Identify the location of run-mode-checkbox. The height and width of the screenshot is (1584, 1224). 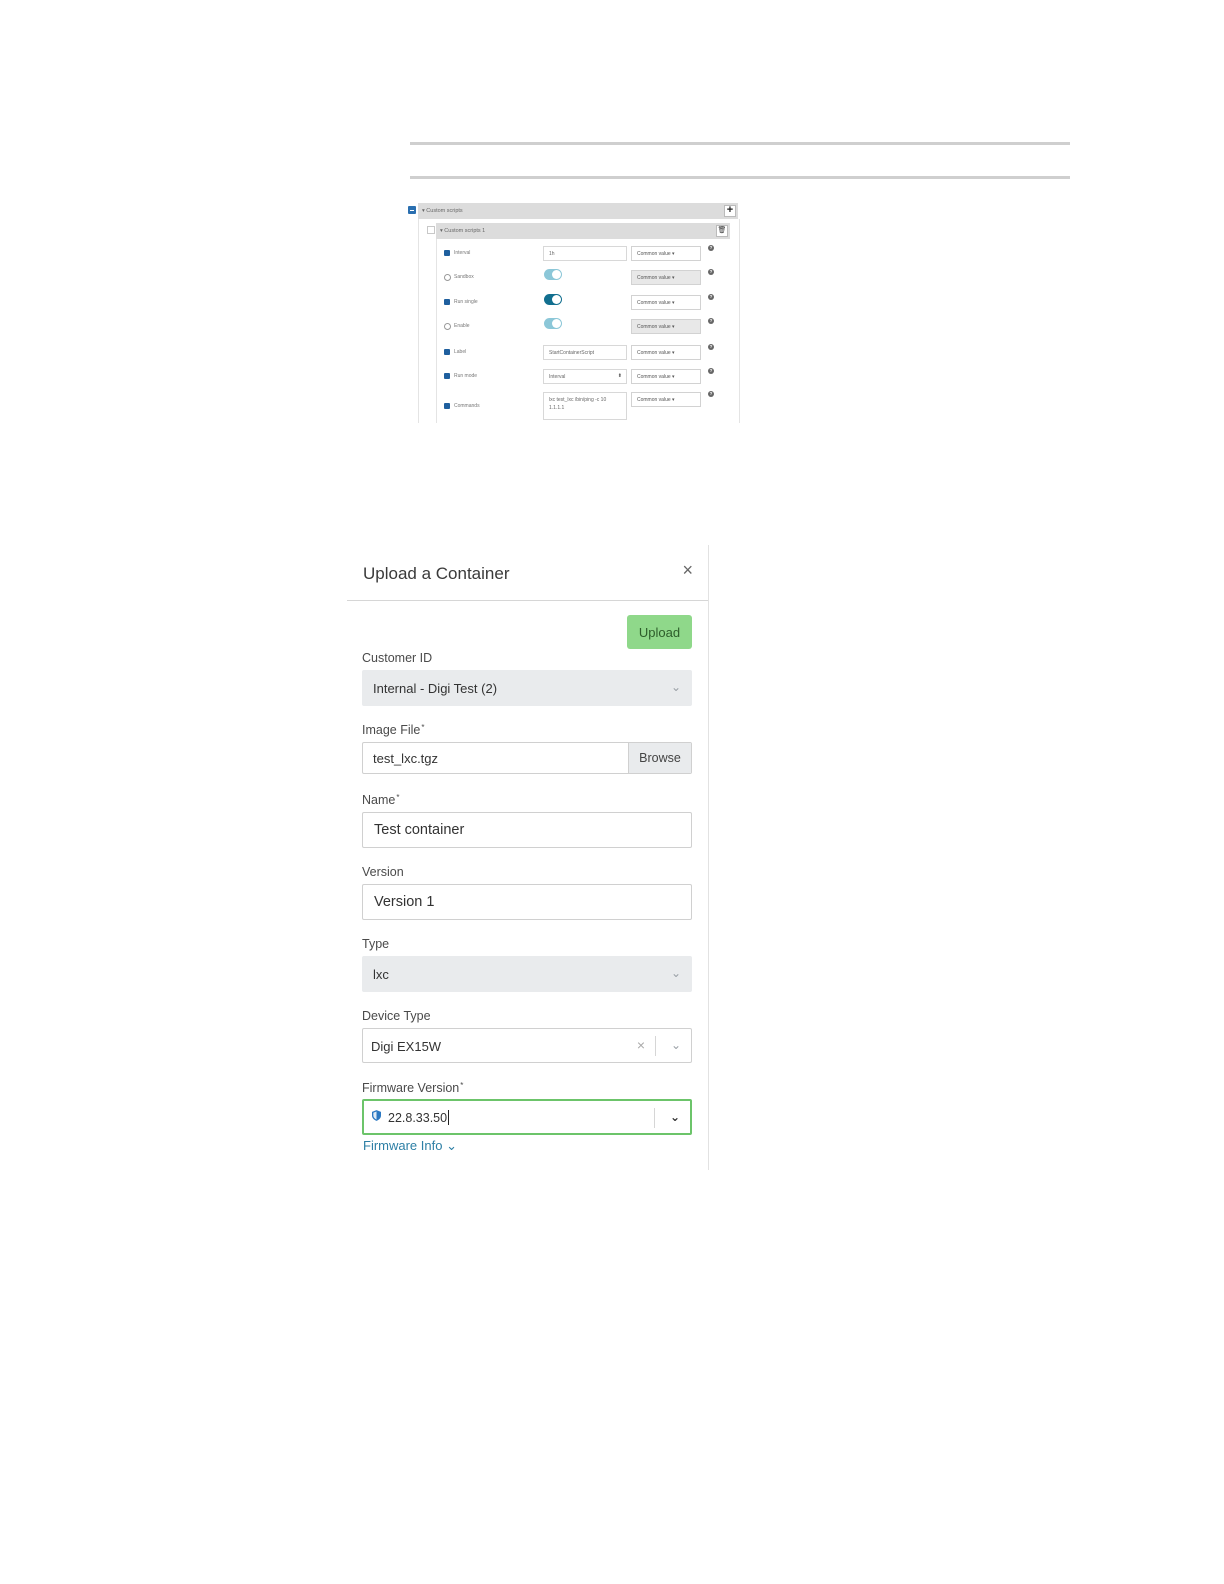
(447, 376).